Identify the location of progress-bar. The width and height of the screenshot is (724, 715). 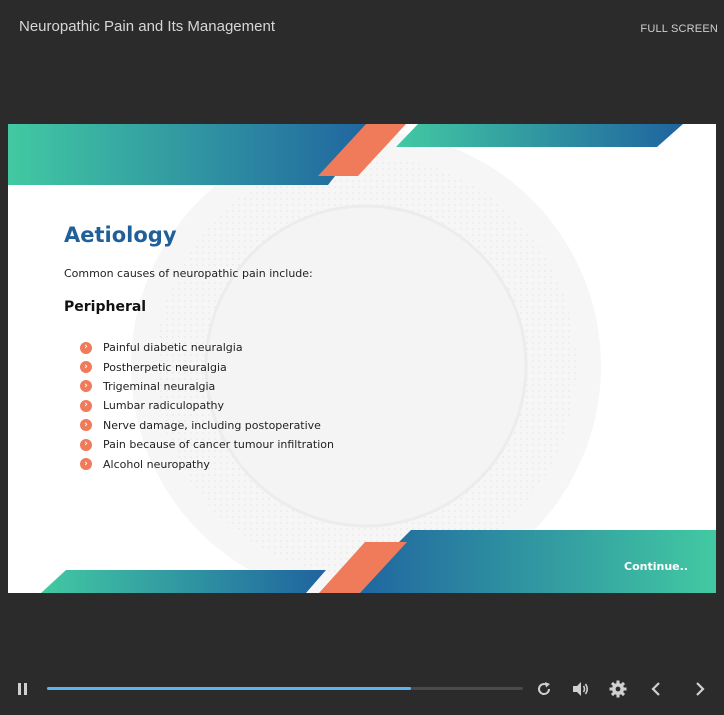
(285, 688).